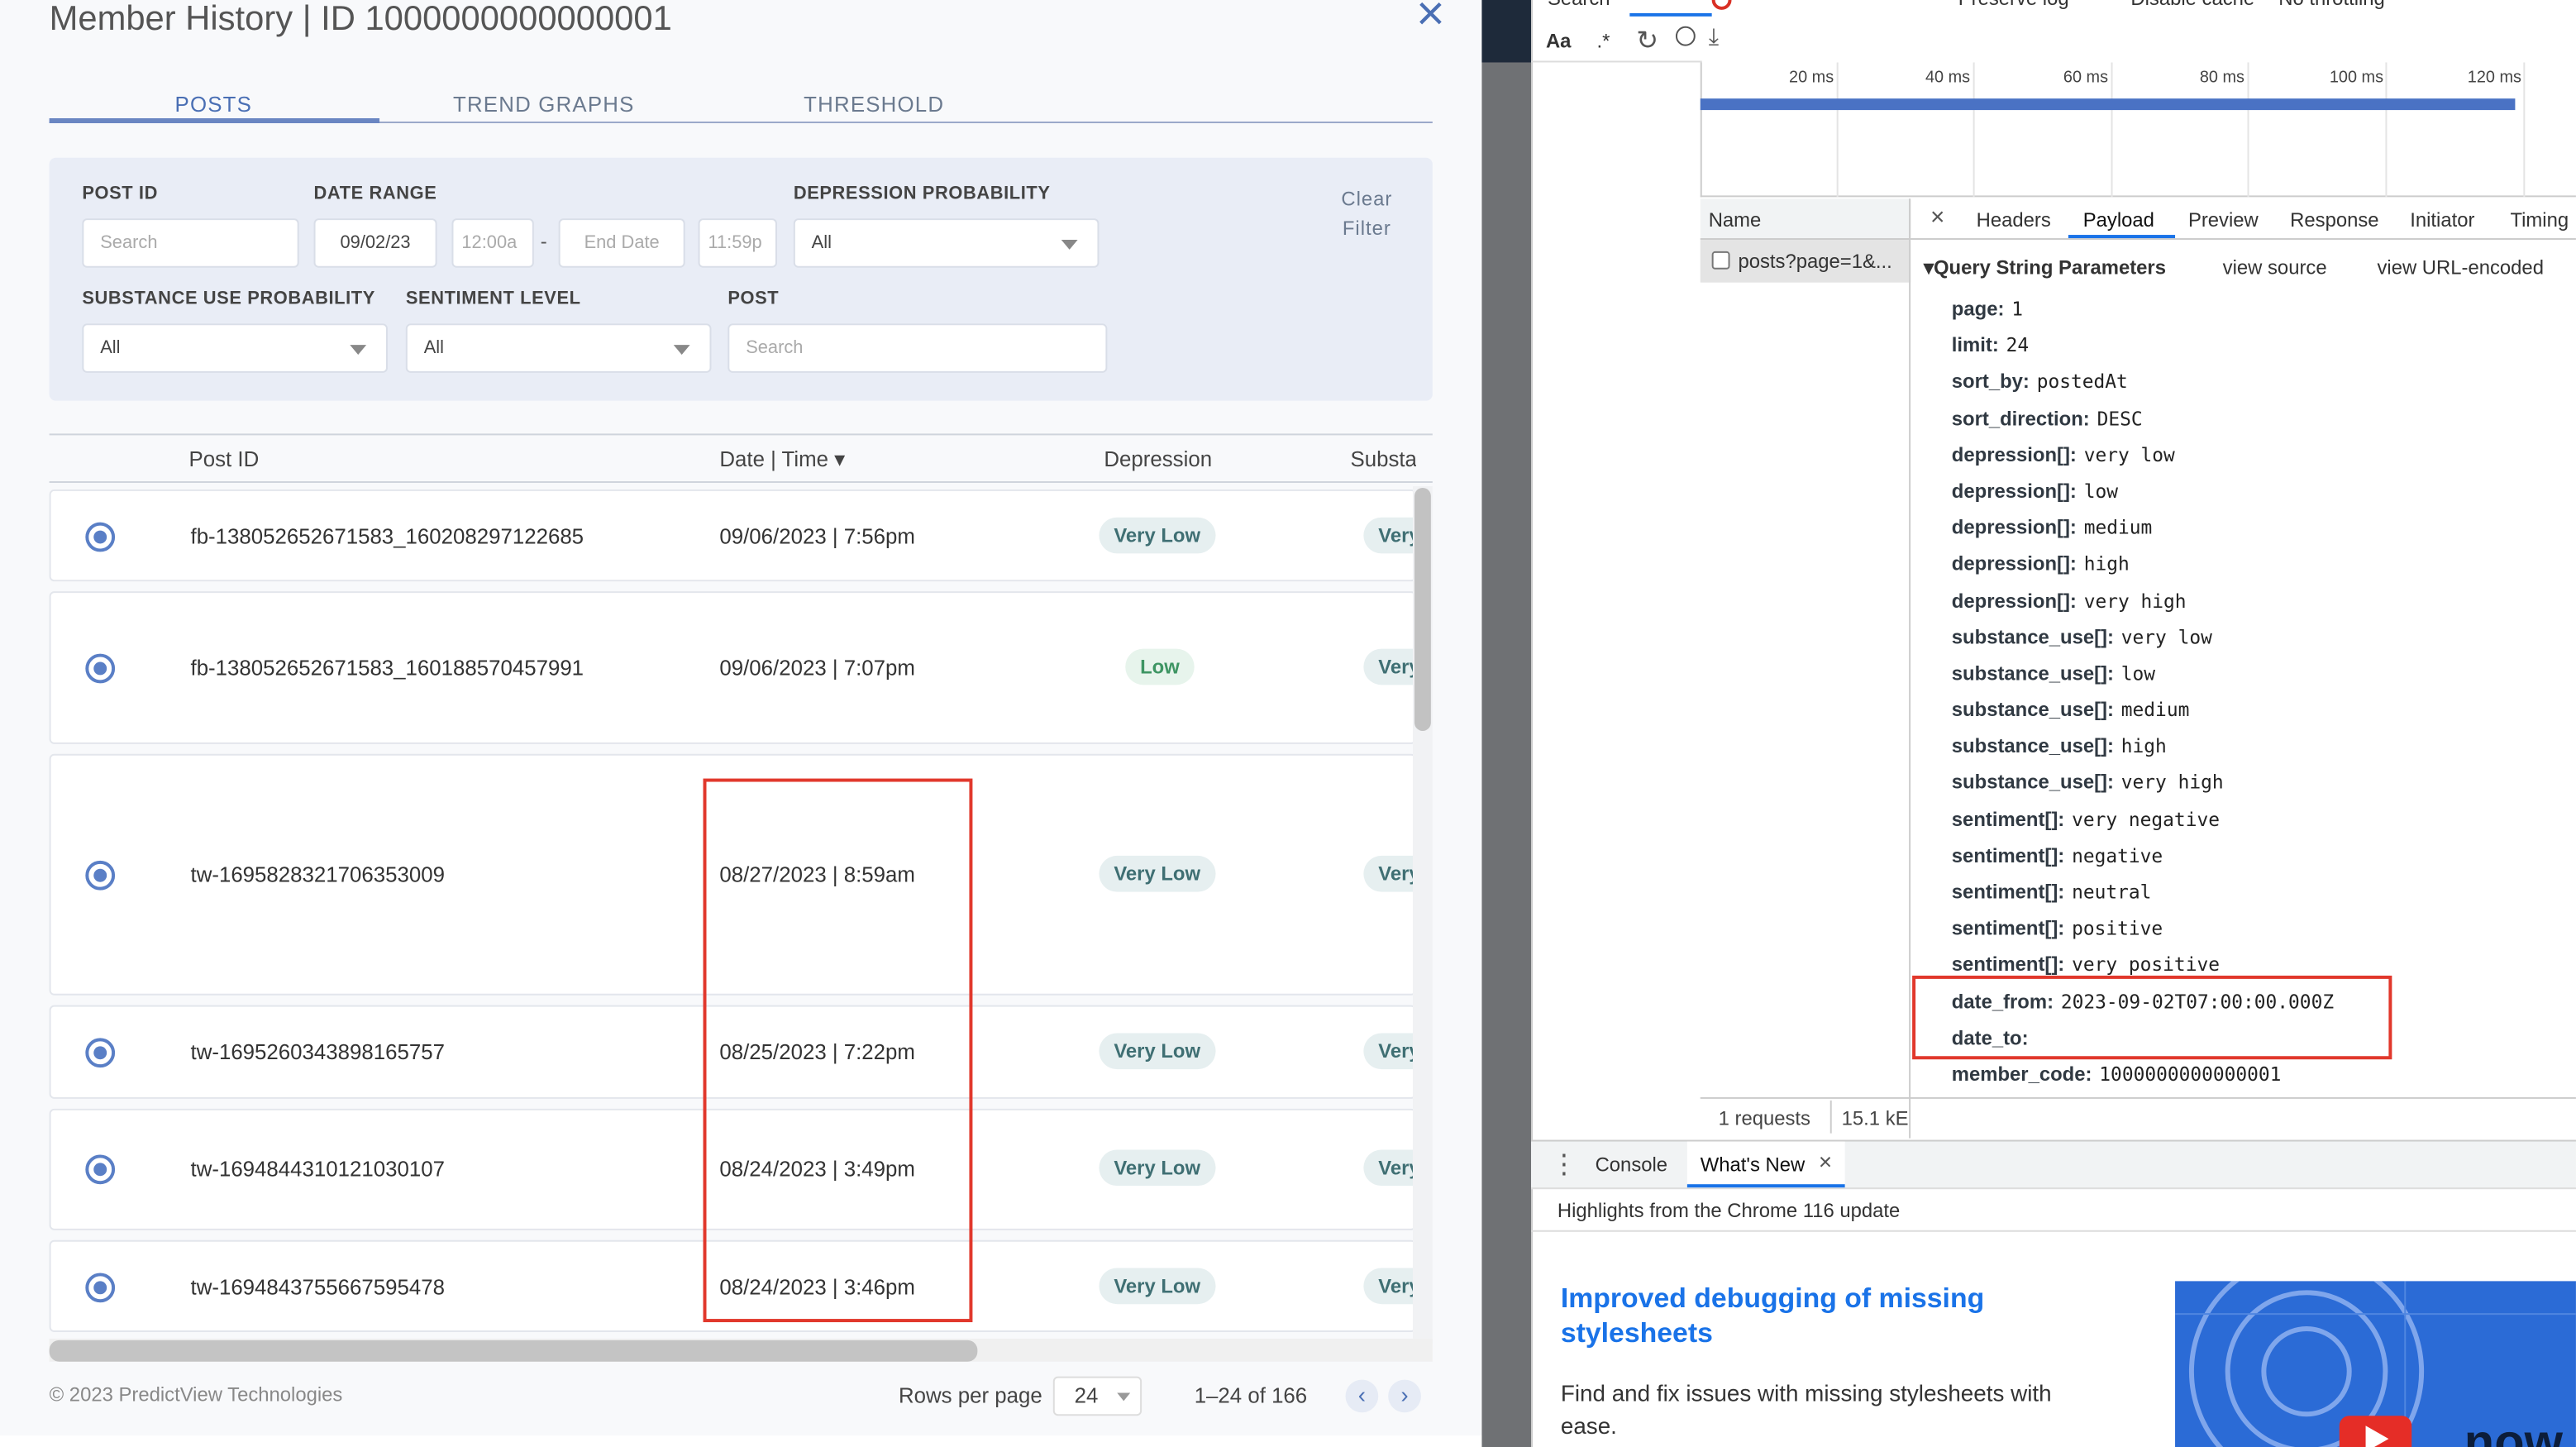  I want to click on param-row: limit: 24, so click(2264, 349).